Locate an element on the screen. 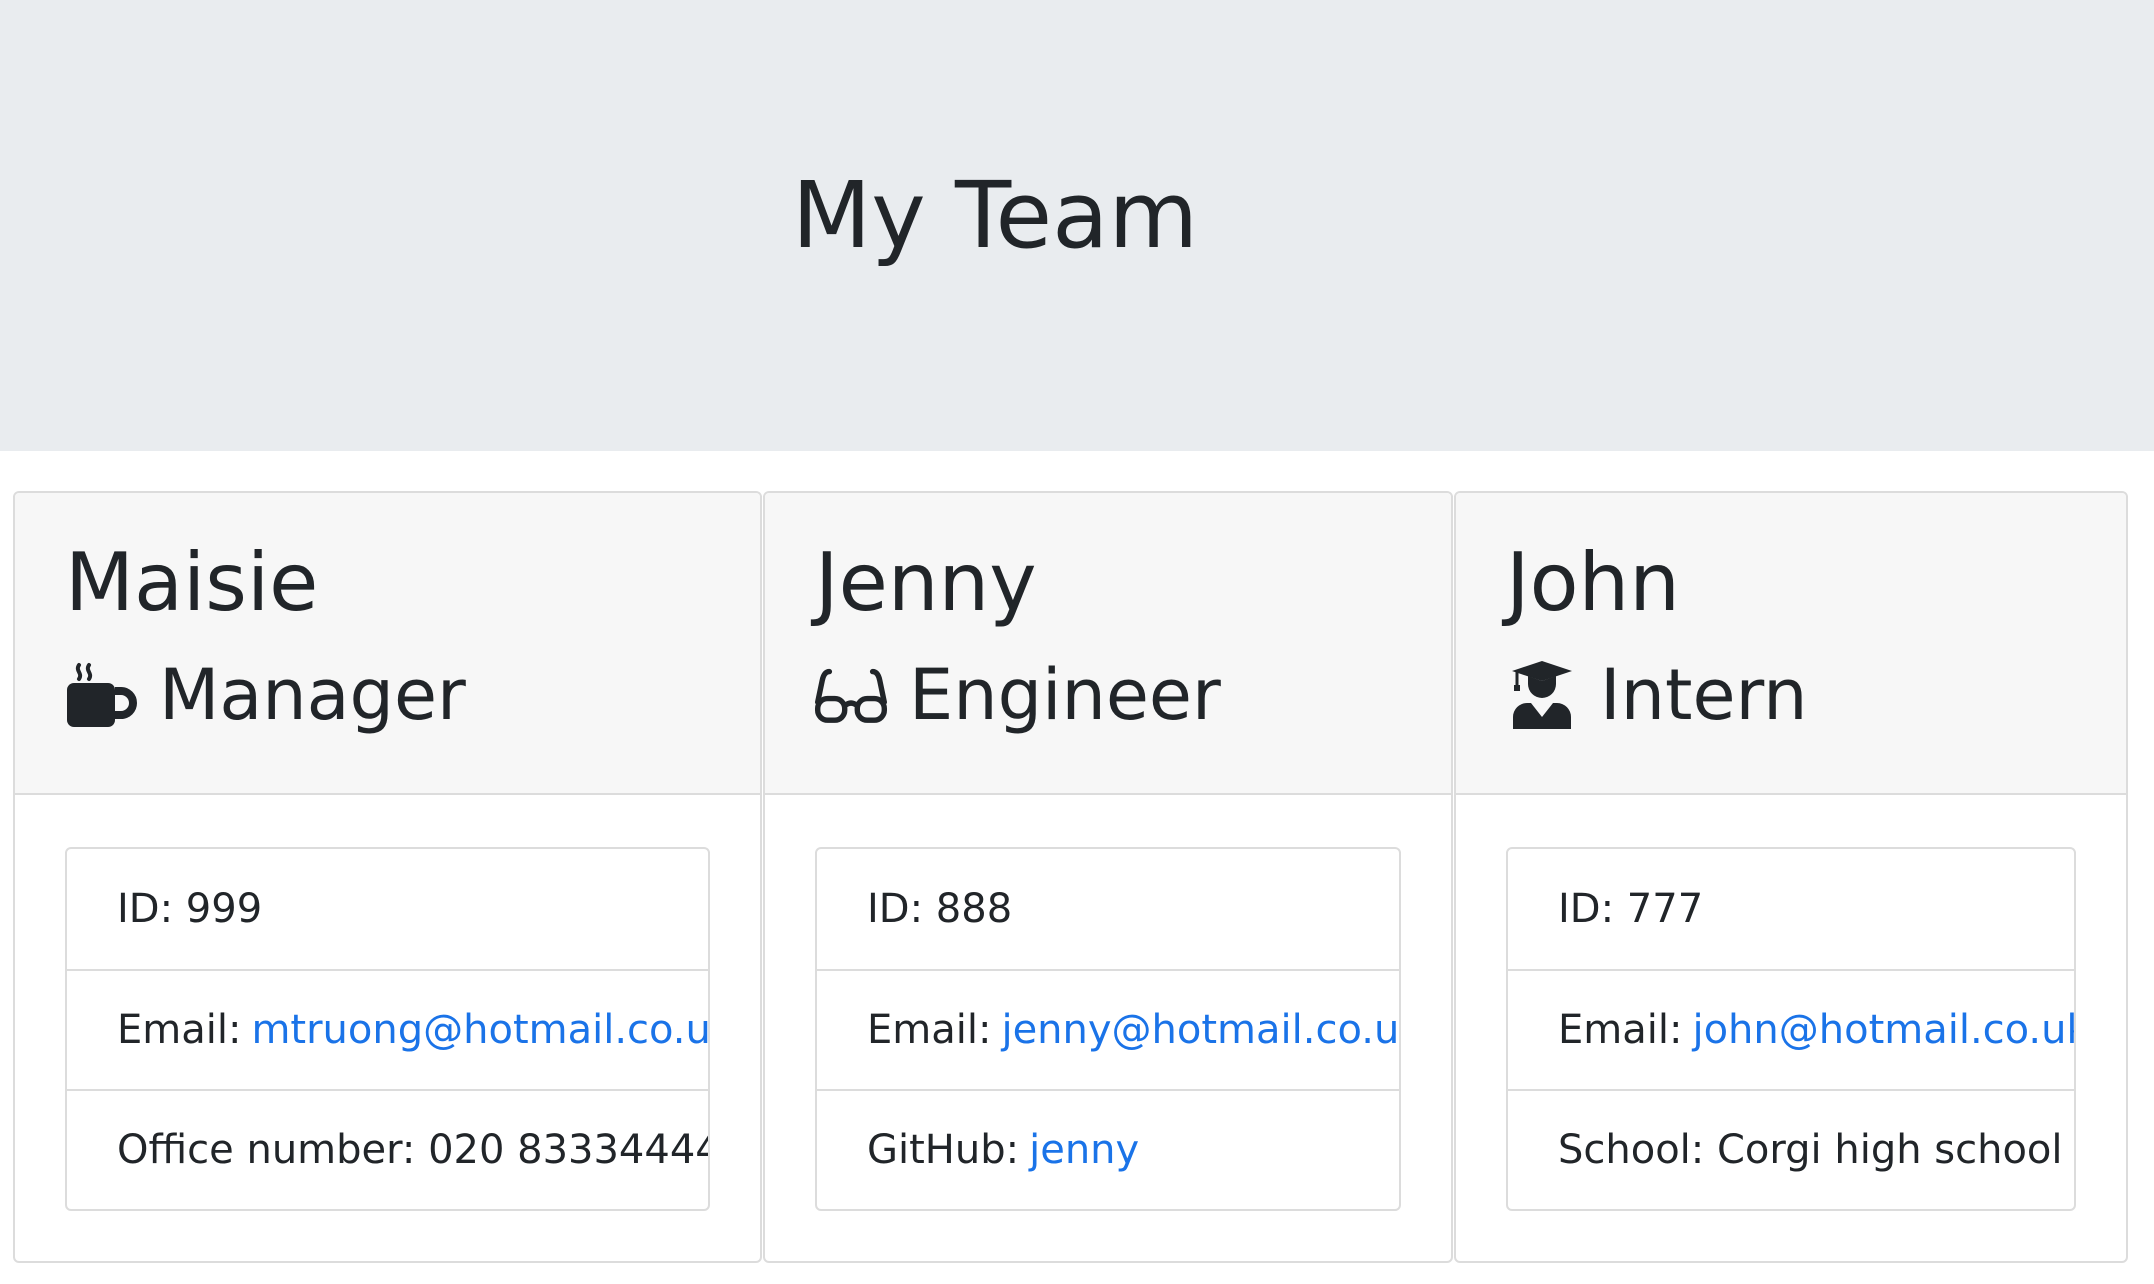 The height and width of the screenshot is (1284, 2154). id-item: ID: 777 is located at coordinates (1791, 909).